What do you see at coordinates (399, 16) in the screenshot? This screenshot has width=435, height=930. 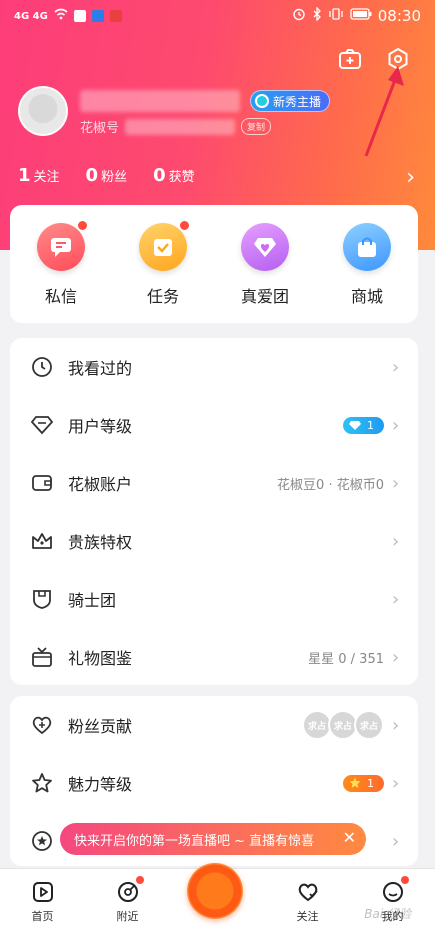 I see `clock: 08:30` at bounding box center [399, 16].